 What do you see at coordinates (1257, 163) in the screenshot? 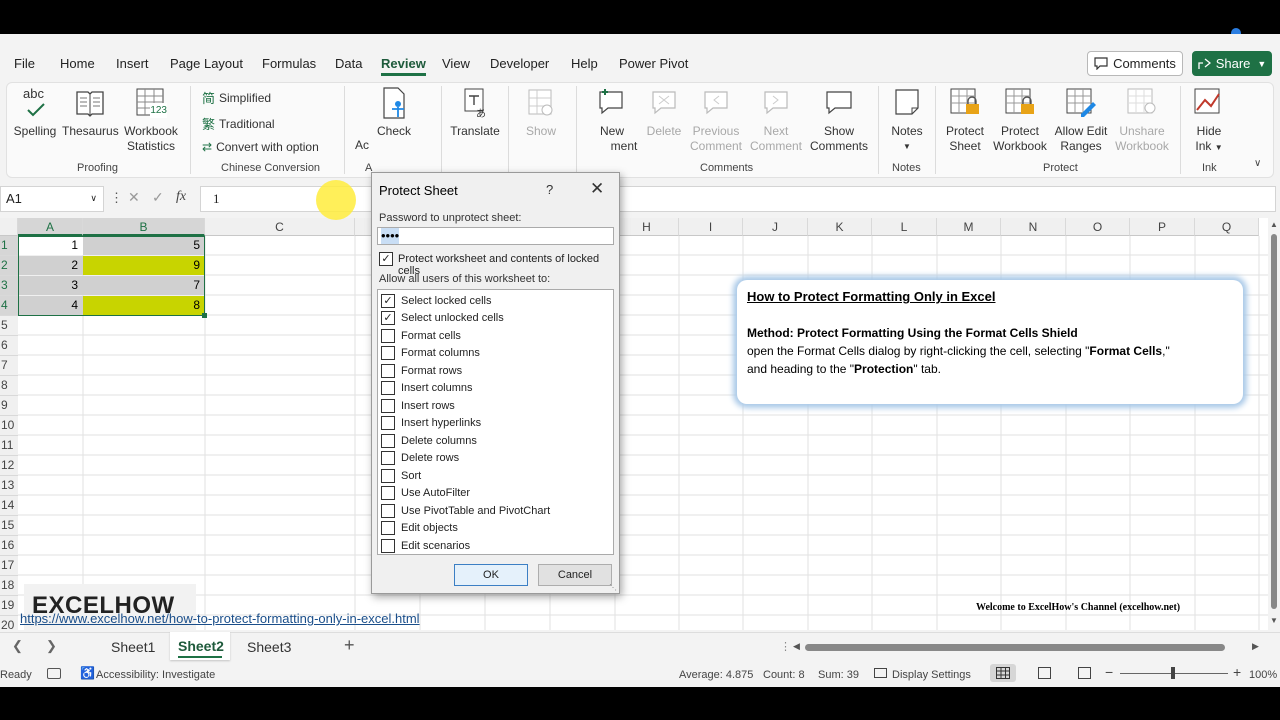
I see `collapse-ribbon-icon: ∨` at bounding box center [1257, 163].